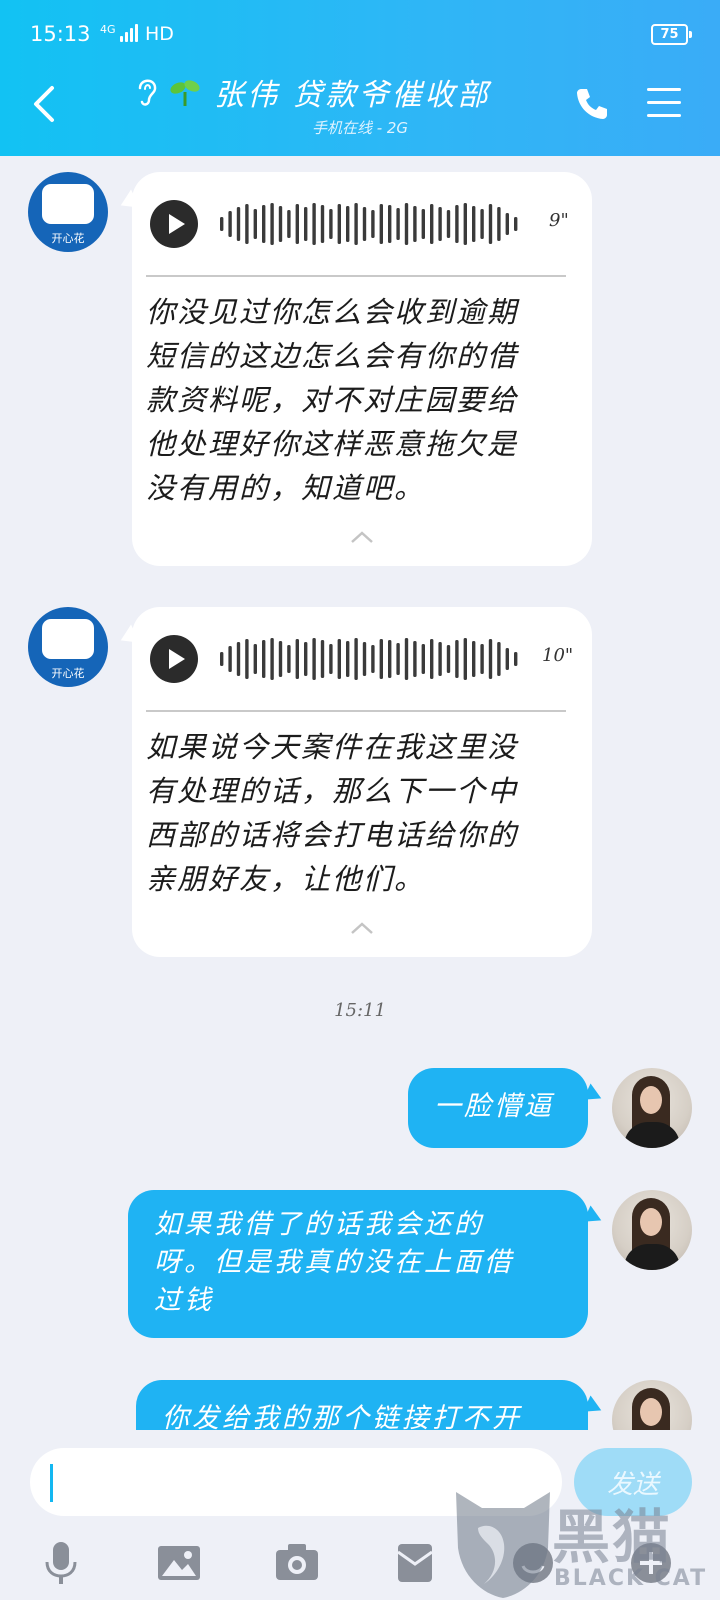 The height and width of the screenshot is (1600, 720). I want to click on text-caret, so click(51, 1483).